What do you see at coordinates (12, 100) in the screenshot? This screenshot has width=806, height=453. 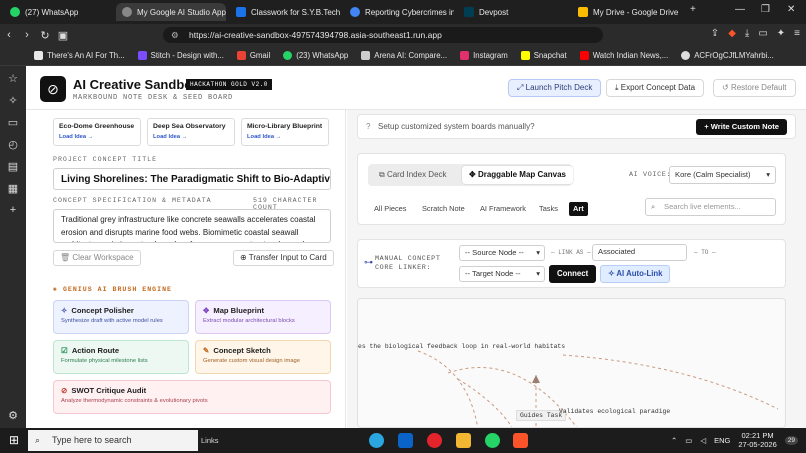 I see `leo-ai-icon: ✧` at bounding box center [12, 100].